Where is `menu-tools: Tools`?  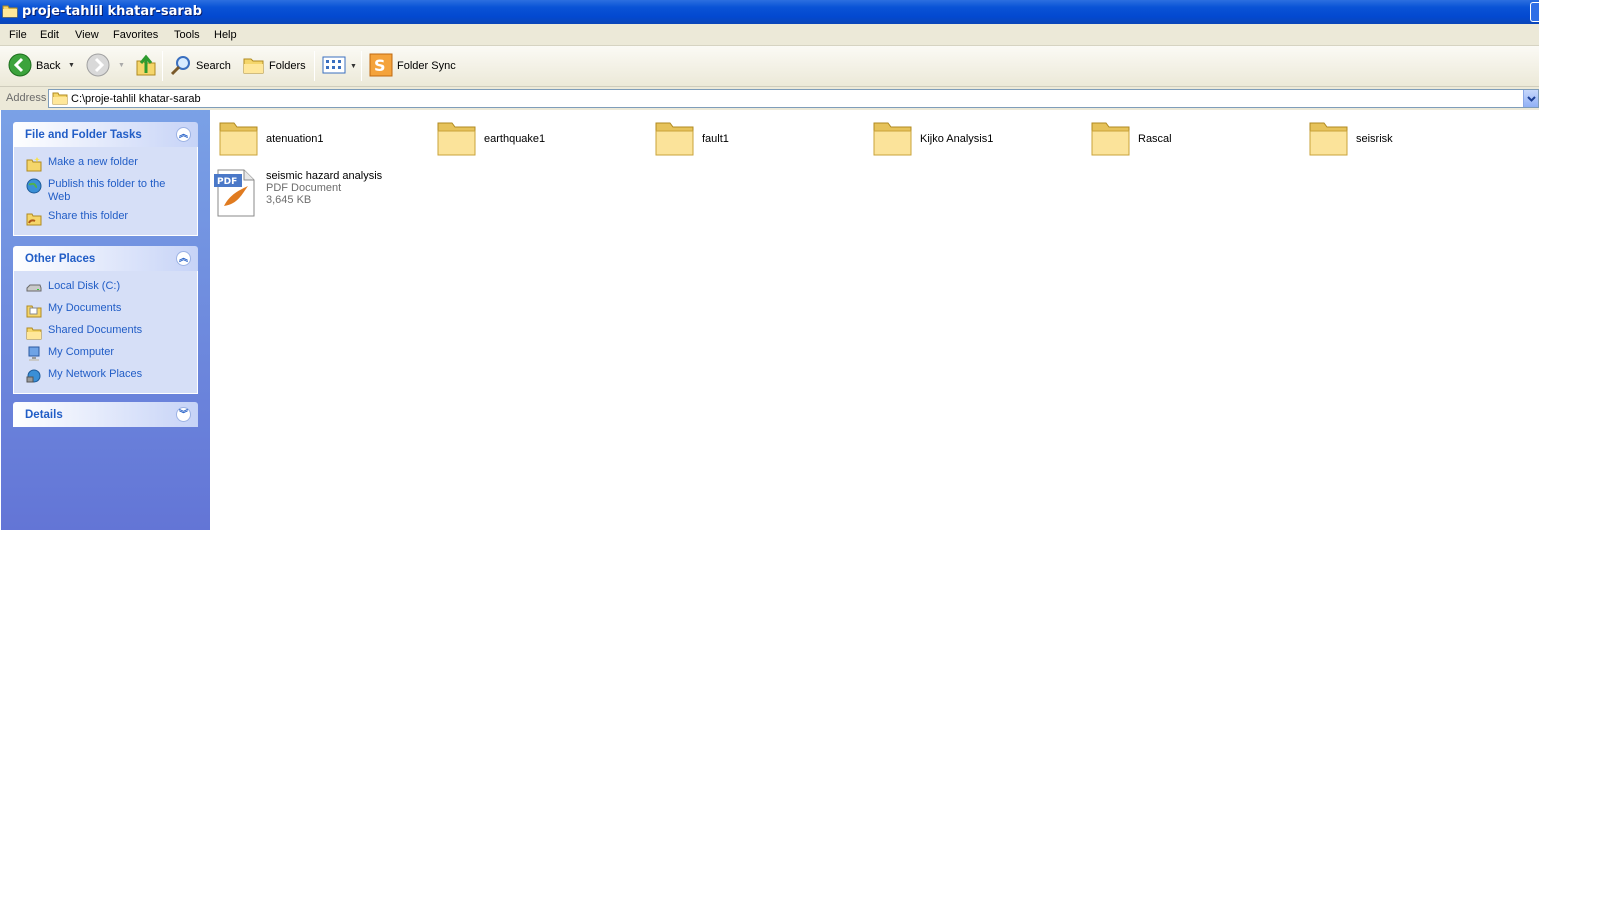 menu-tools: Tools is located at coordinates (187, 35).